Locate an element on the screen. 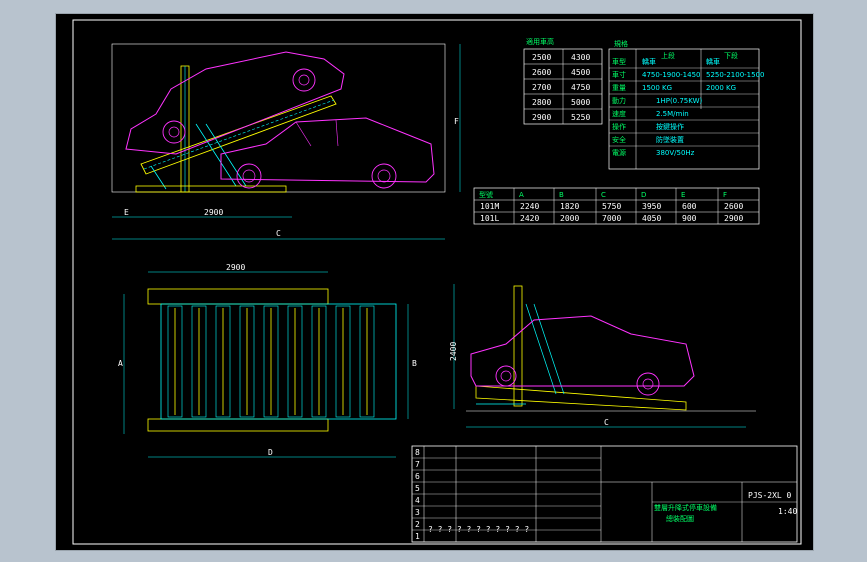 This screenshot has height=562, width=867. spec-label: 電源 is located at coordinates (619, 152).